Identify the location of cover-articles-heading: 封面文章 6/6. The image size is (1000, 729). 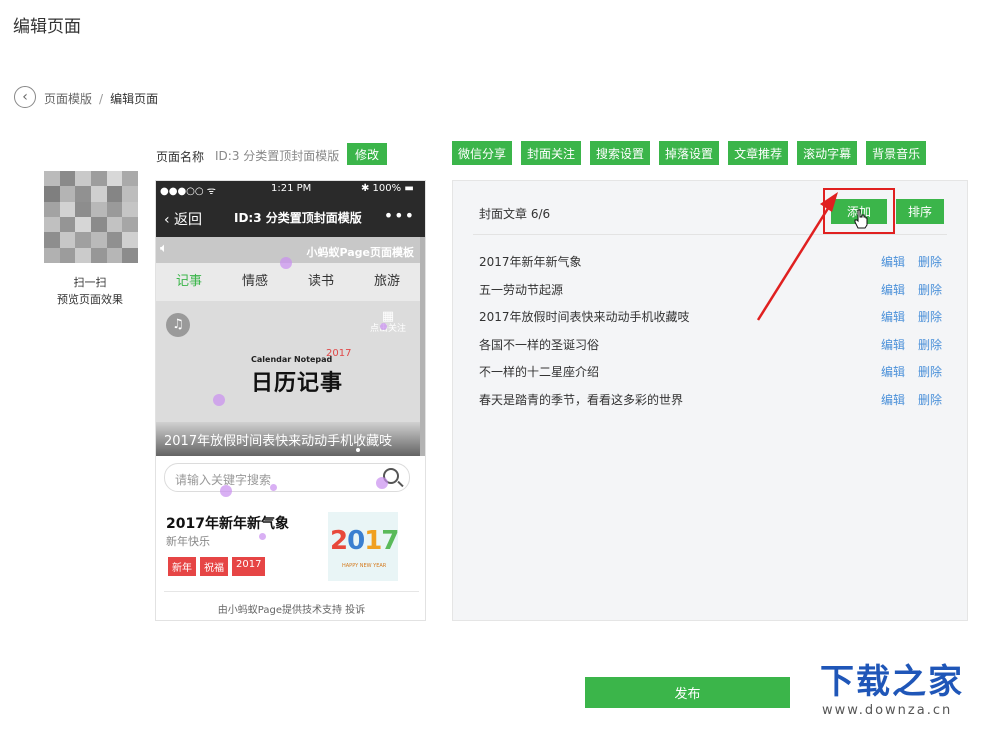
(515, 214).